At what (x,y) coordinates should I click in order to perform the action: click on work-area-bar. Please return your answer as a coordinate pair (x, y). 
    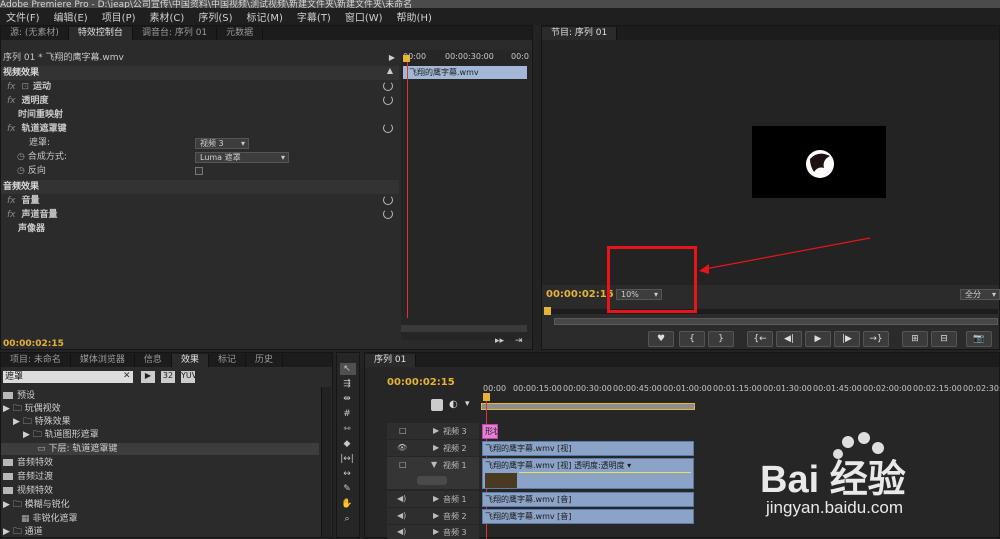
    Looking at the image, I should click on (588, 406).